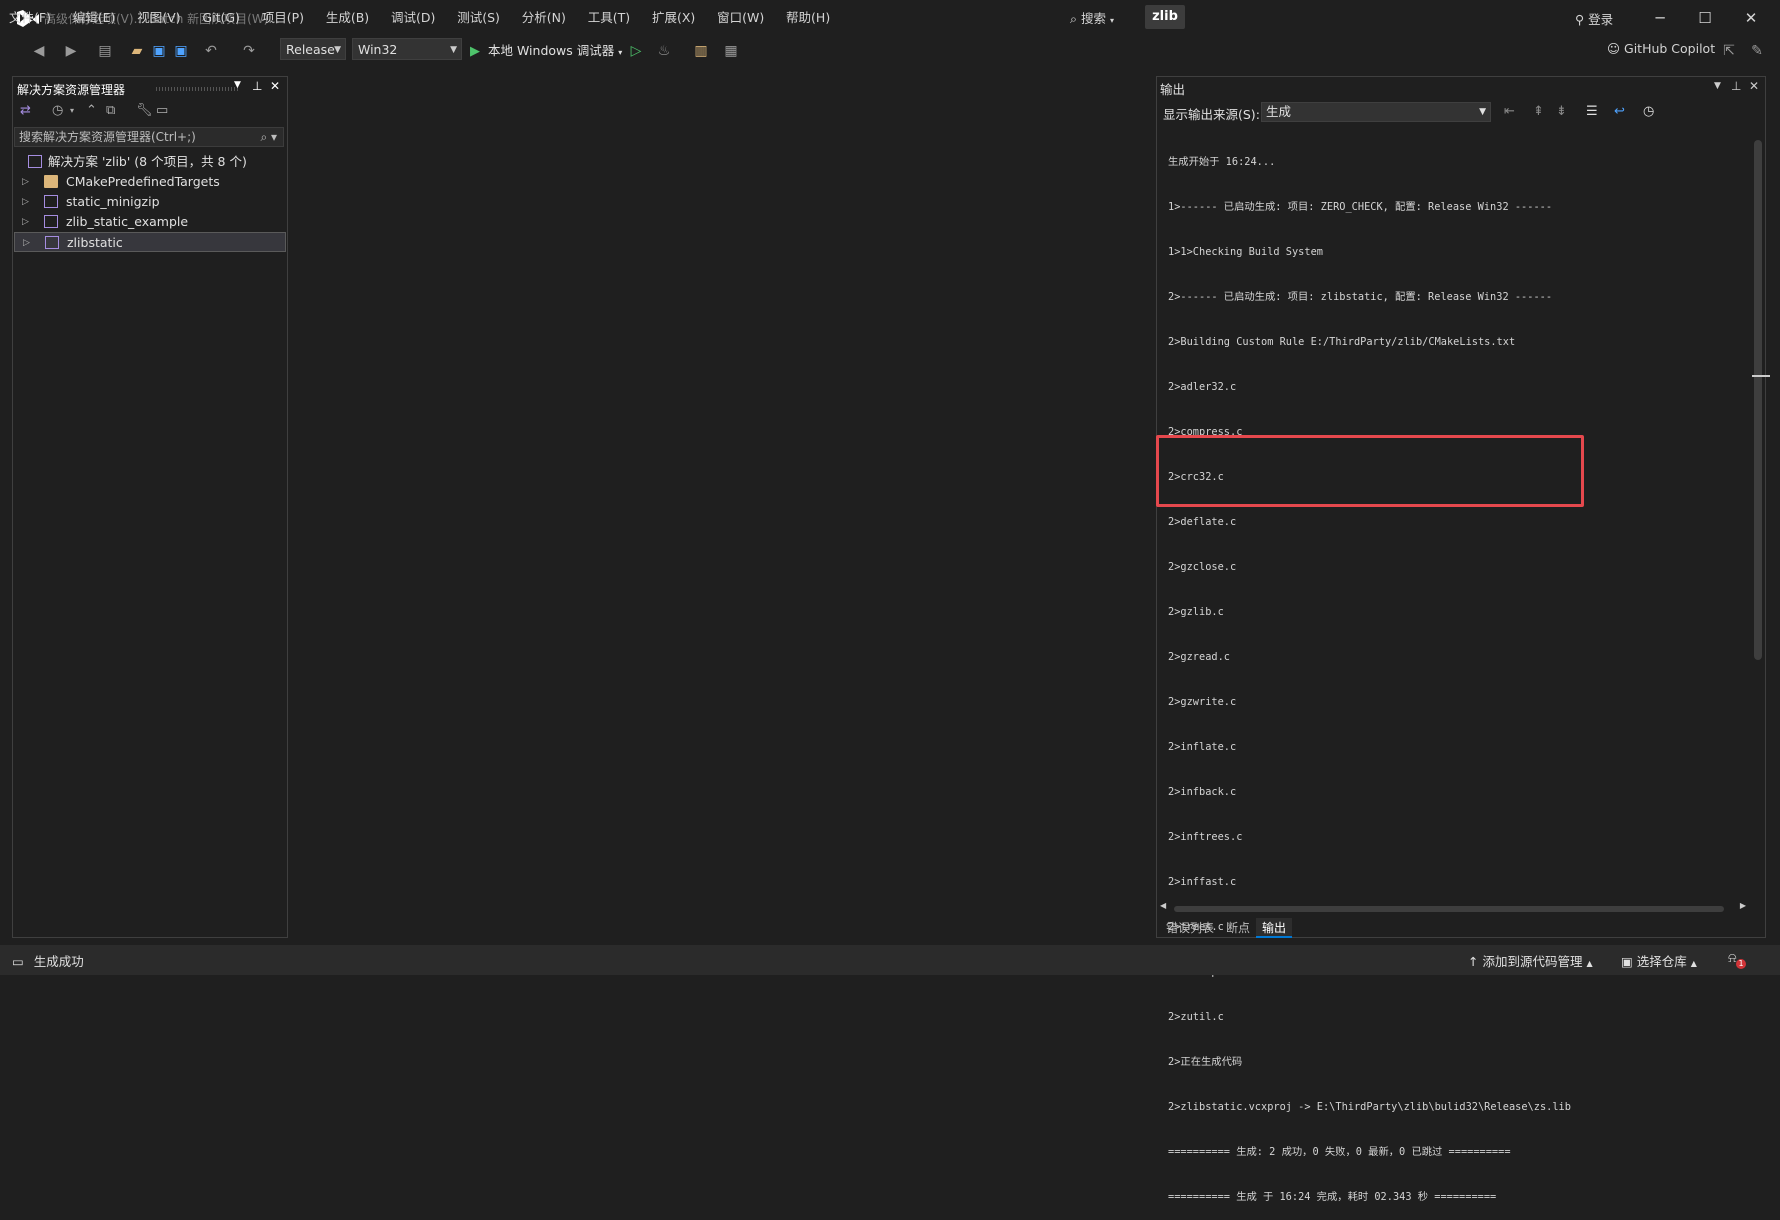 This screenshot has width=1780, height=1220. What do you see at coordinates (158, 17) in the screenshot?
I see `menu-view: 视图(V)` at bounding box center [158, 17].